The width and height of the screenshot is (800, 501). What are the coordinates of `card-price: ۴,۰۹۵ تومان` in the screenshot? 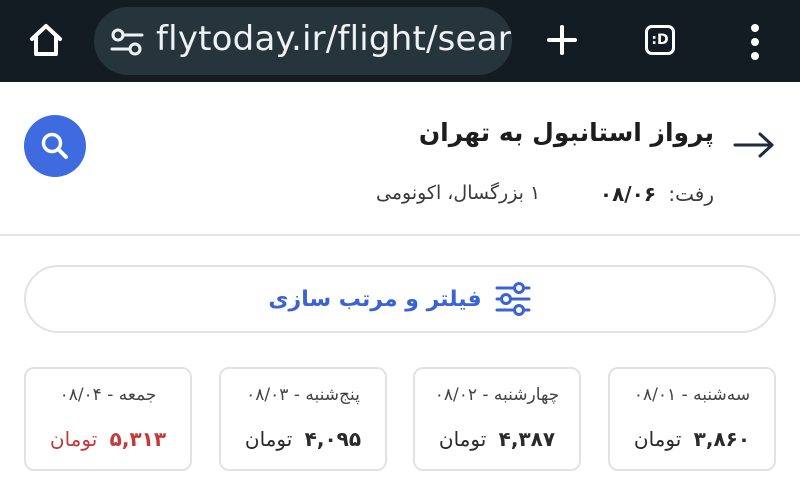 It's located at (303, 439).